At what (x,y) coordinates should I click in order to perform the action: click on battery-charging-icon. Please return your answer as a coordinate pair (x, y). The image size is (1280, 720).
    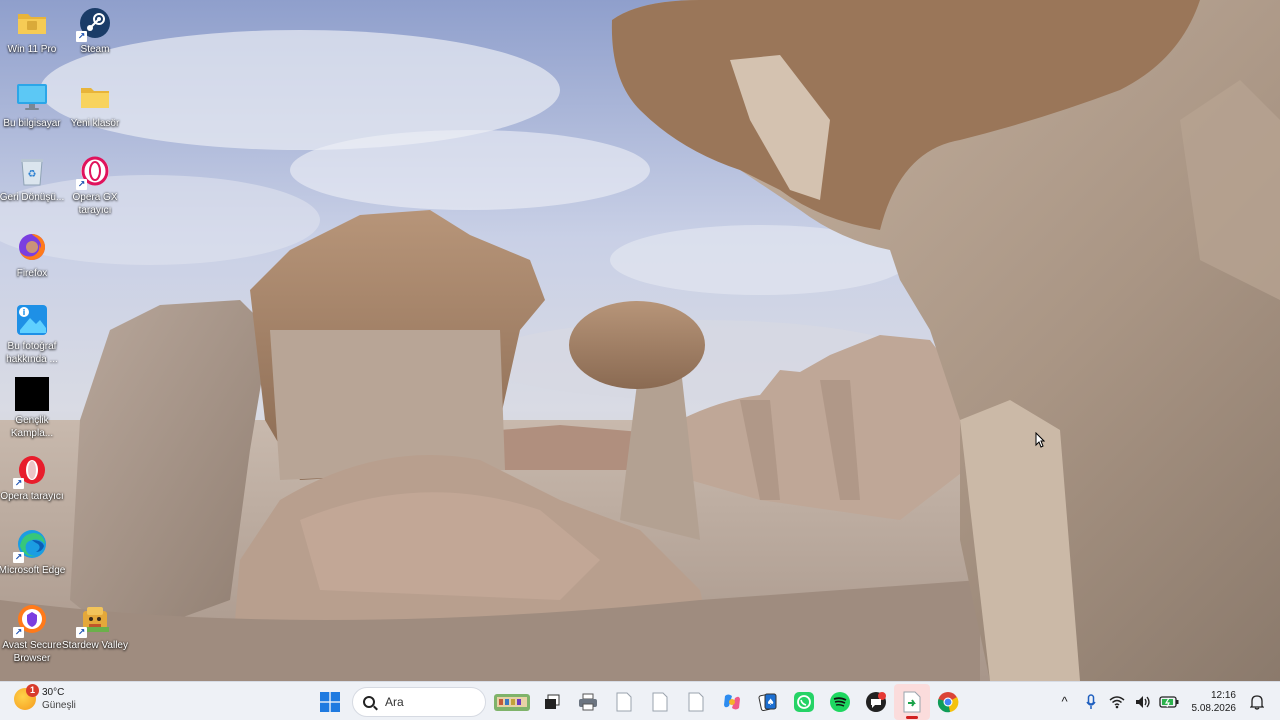
    Looking at the image, I should click on (1169, 702).